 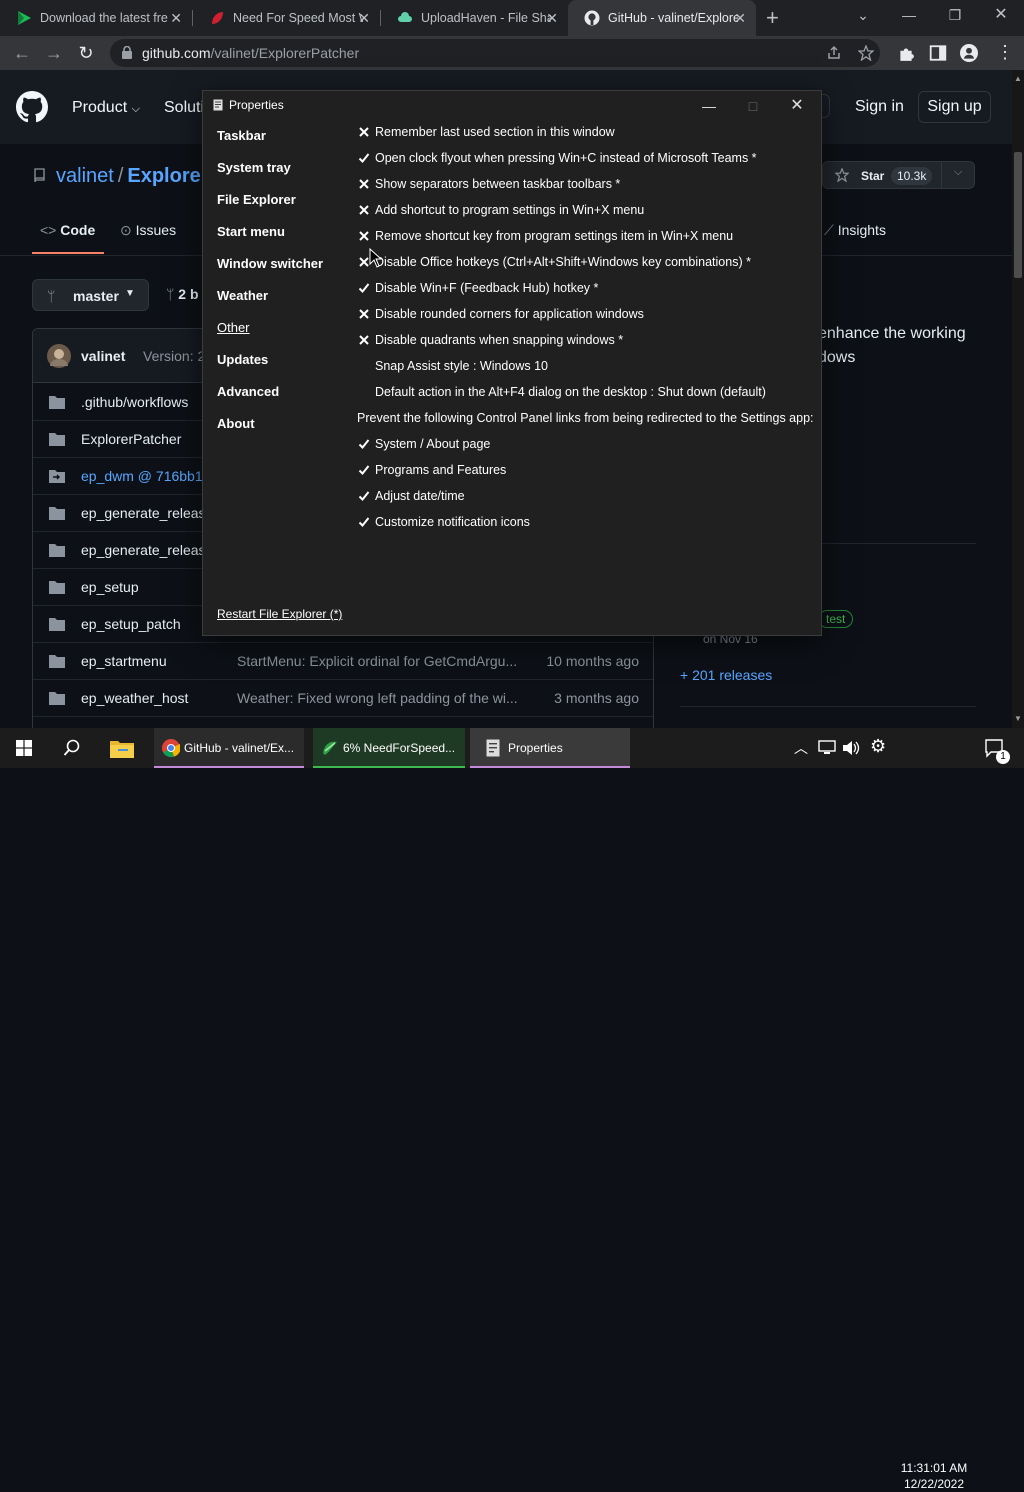 I want to click on browser-tab: Need For Speed Most W ✕, so click(x=286, y=18).